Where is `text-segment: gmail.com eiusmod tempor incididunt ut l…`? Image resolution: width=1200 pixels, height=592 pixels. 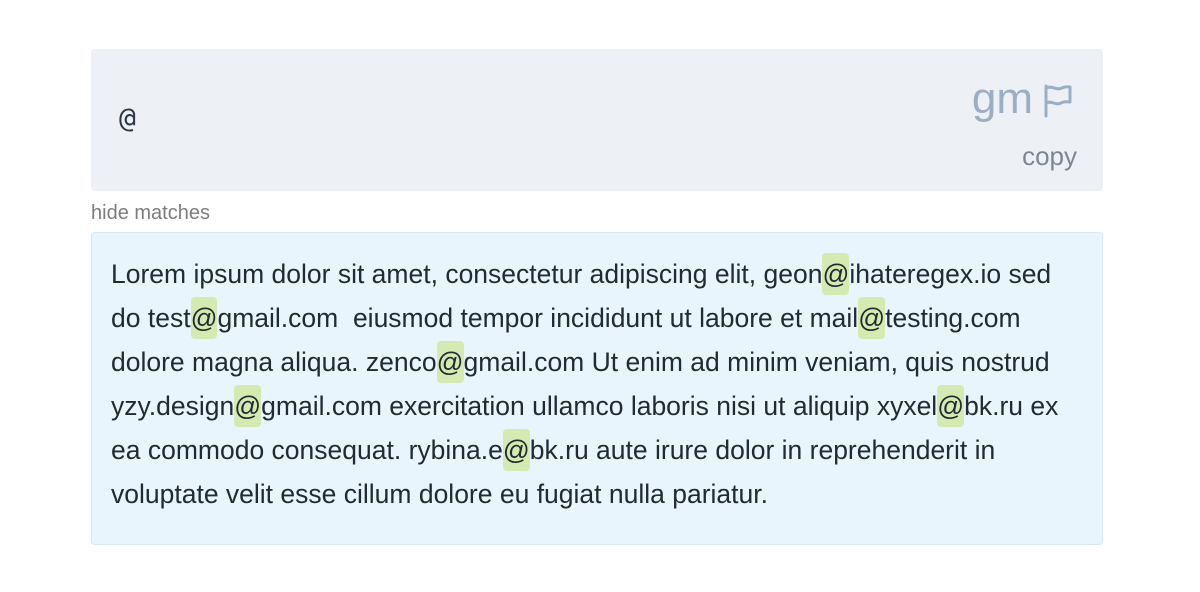 text-segment: gmail.com eiusmod tempor incididunt ut l… is located at coordinates (538, 318).